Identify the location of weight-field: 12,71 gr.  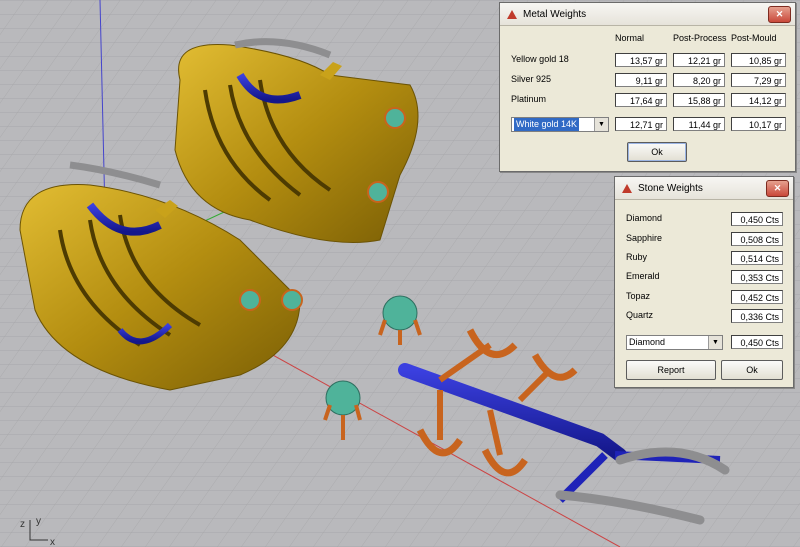
(641, 124).